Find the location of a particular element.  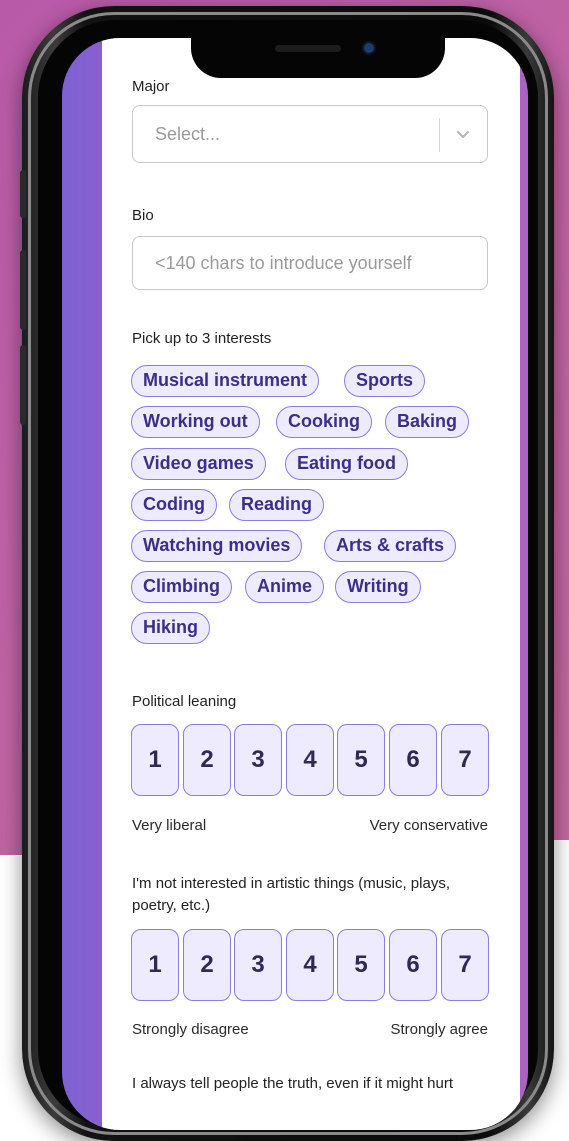

political-option-5: 5 is located at coordinates (361, 760).